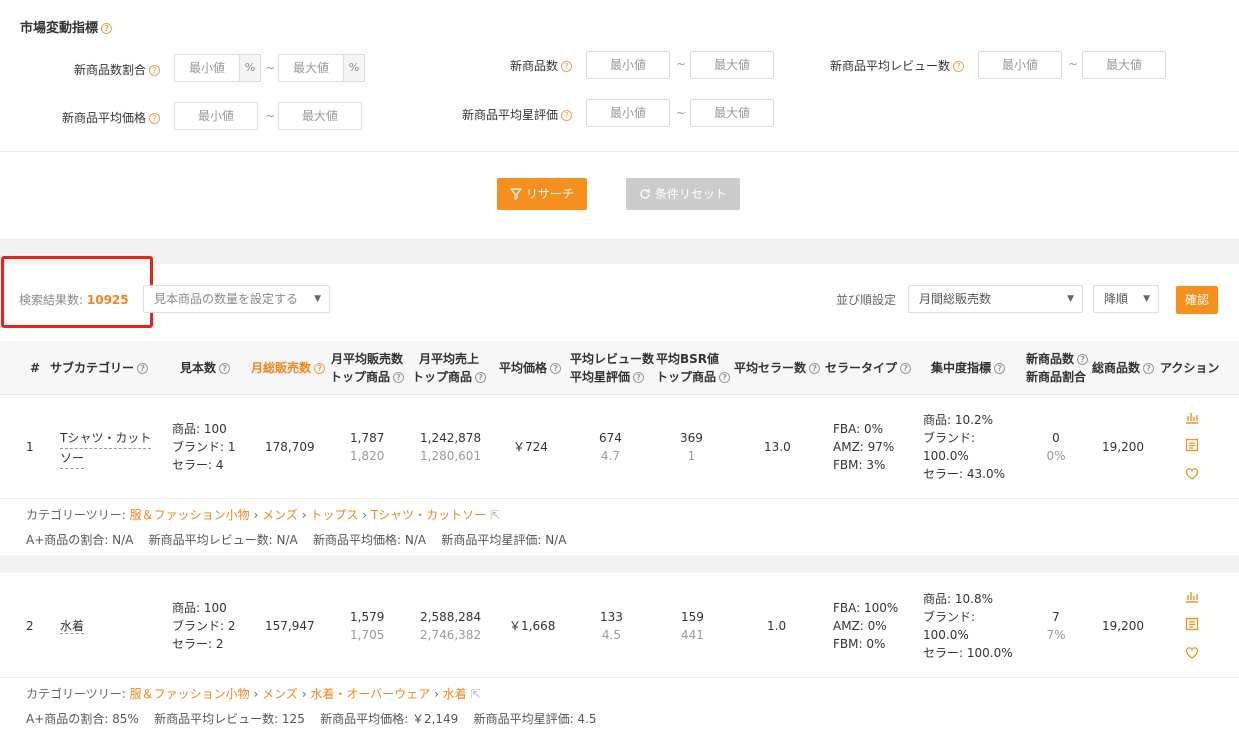 The width and height of the screenshot is (1239, 737). What do you see at coordinates (882, 65) in the screenshot?
I see `new-avg-review-label: 新商品平均レビュー数?` at bounding box center [882, 65].